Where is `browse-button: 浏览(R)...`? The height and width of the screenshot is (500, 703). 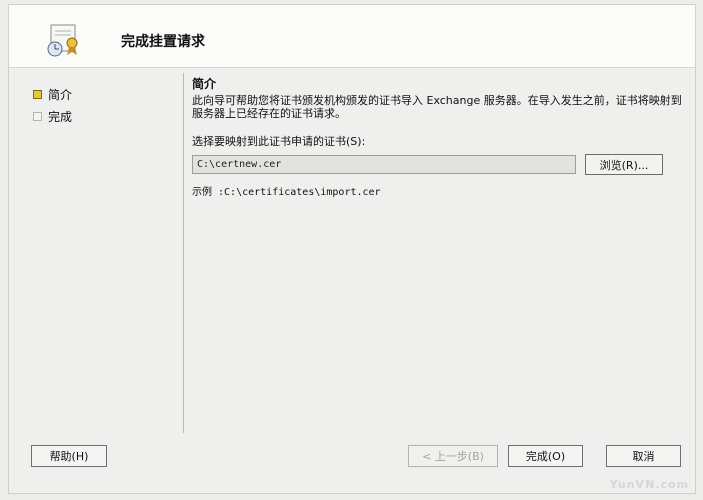 browse-button: 浏览(R)... is located at coordinates (624, 164).